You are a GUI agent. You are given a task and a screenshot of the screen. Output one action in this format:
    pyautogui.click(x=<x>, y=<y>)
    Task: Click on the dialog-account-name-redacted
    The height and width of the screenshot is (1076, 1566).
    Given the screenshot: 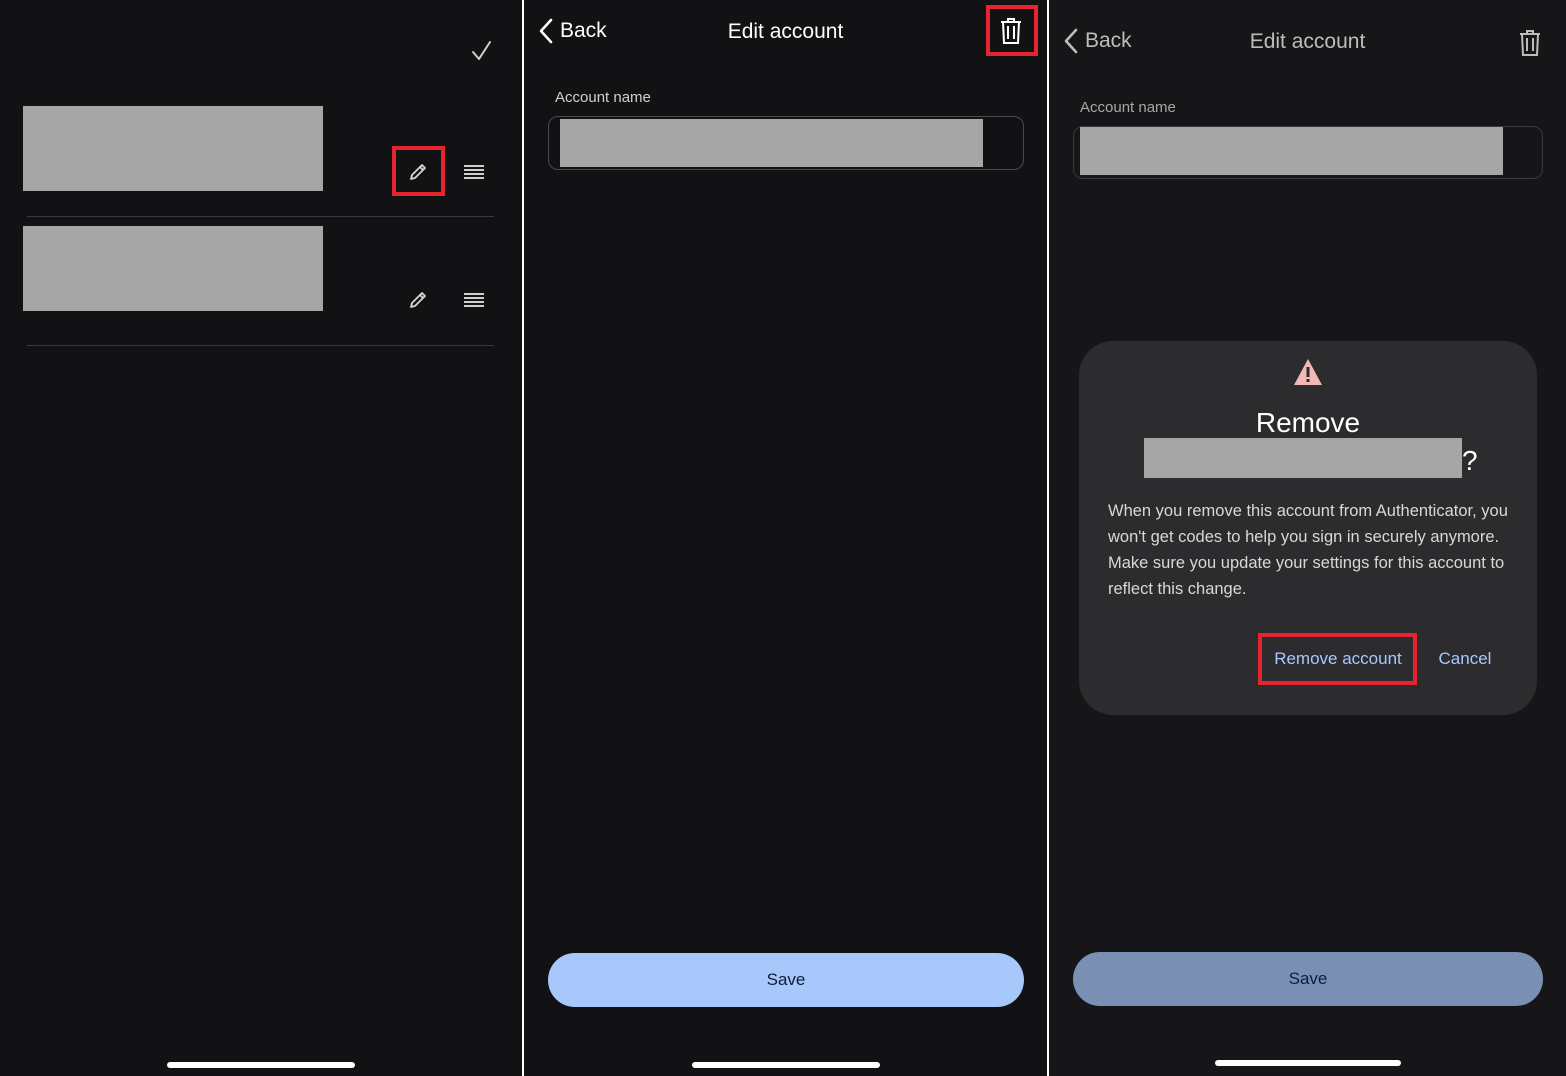 What is the action you would take?
    pyautogui.click(x=1303, y=458)
    